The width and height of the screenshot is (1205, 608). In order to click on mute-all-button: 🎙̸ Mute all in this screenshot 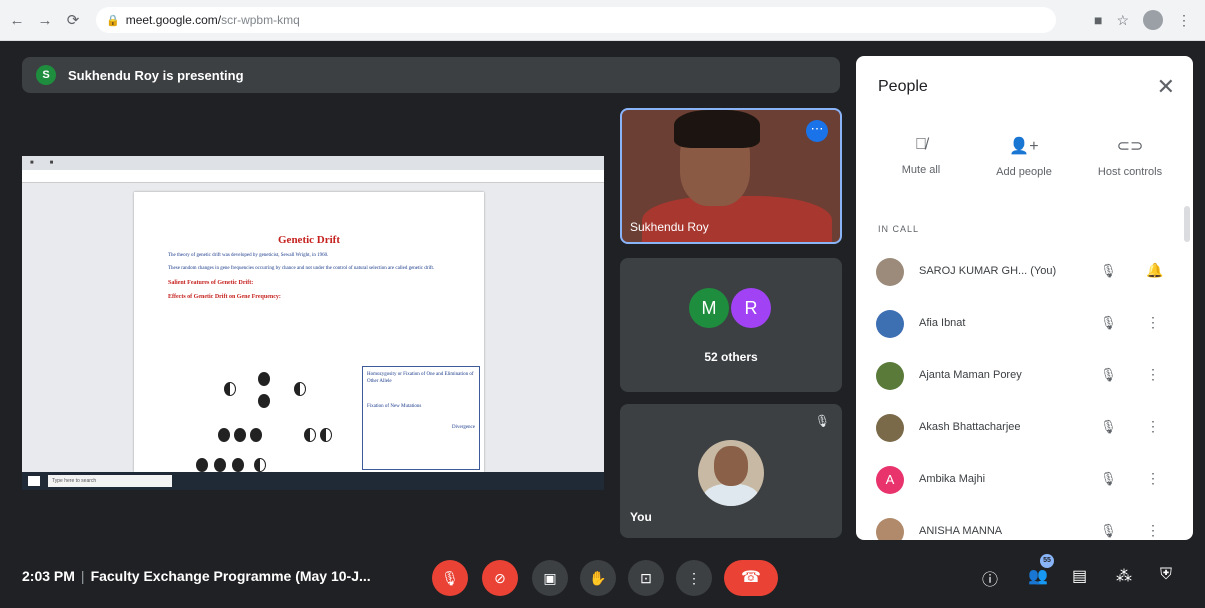, I will do `click(921, 156)`.